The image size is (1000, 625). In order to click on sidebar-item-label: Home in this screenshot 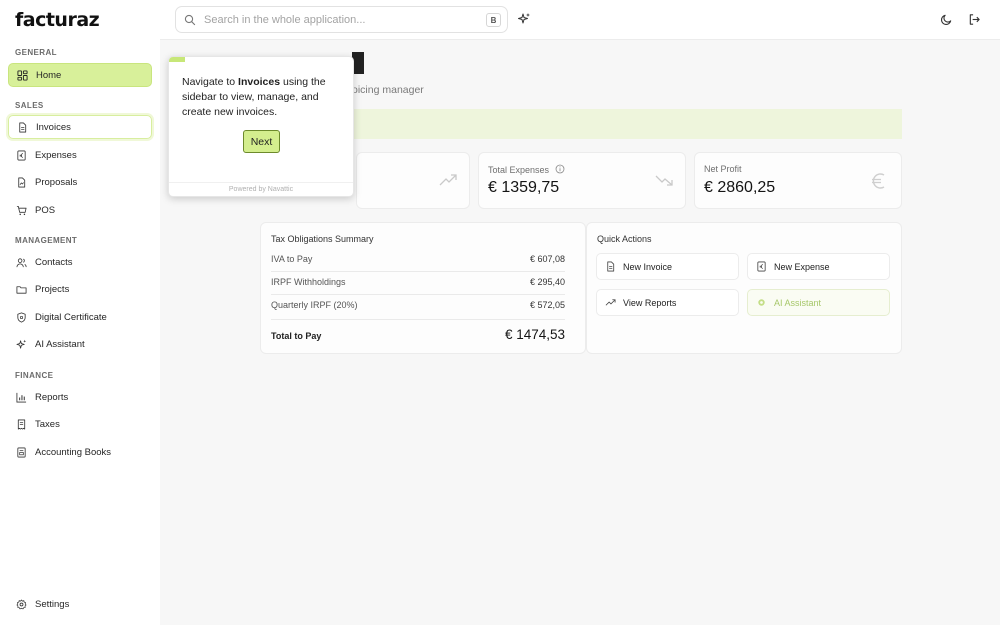, I will do `click(49, 75)`.